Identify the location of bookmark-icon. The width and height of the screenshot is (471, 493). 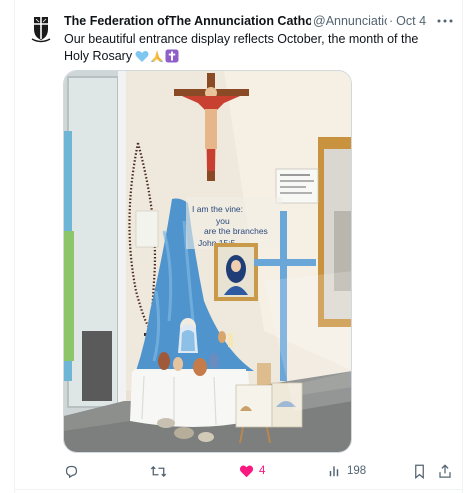
(419, 471).